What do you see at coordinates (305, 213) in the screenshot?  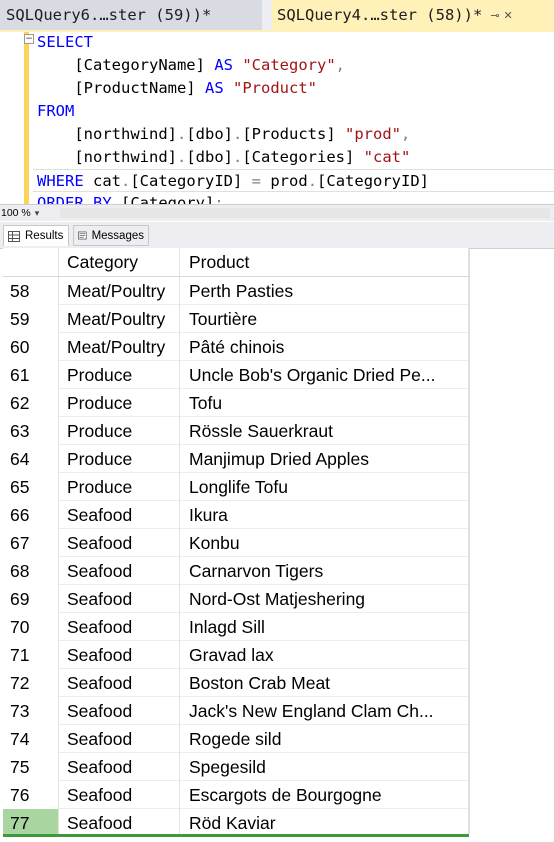 I see `horizontal-scrollbar` at bounding box center [305, 213].